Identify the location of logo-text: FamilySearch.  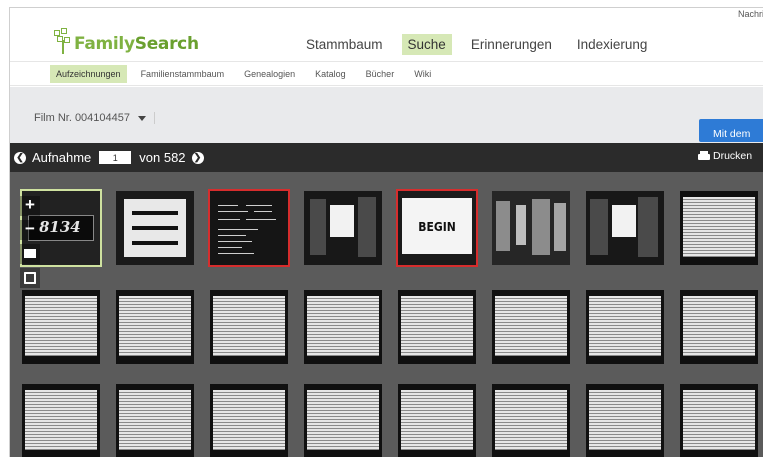
(136, 44).